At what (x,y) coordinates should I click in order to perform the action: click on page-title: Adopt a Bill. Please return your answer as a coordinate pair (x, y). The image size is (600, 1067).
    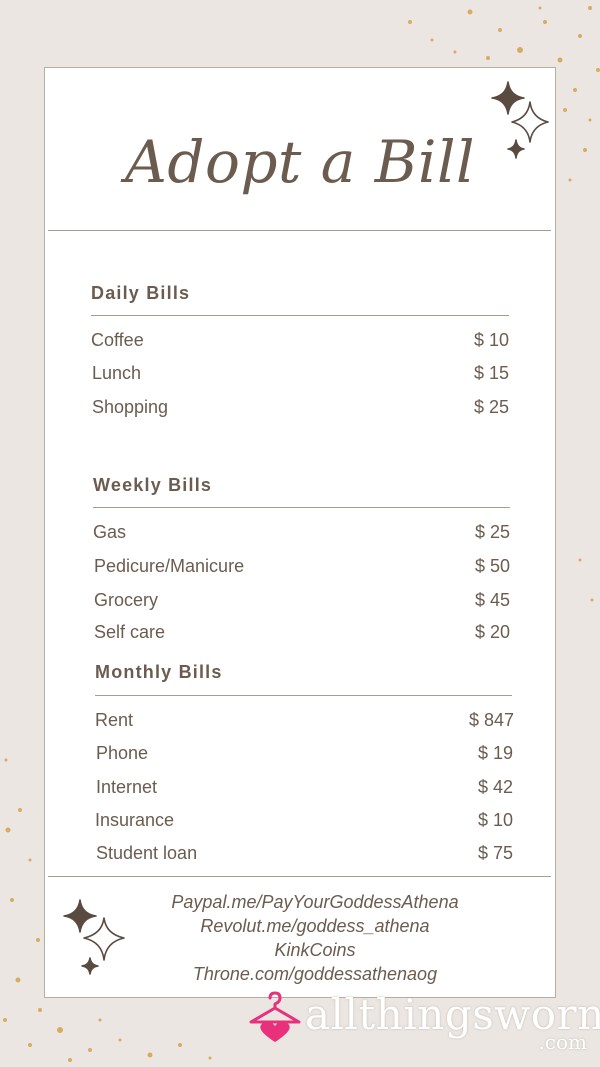
    Looking at the image, I should click on (300, 162).